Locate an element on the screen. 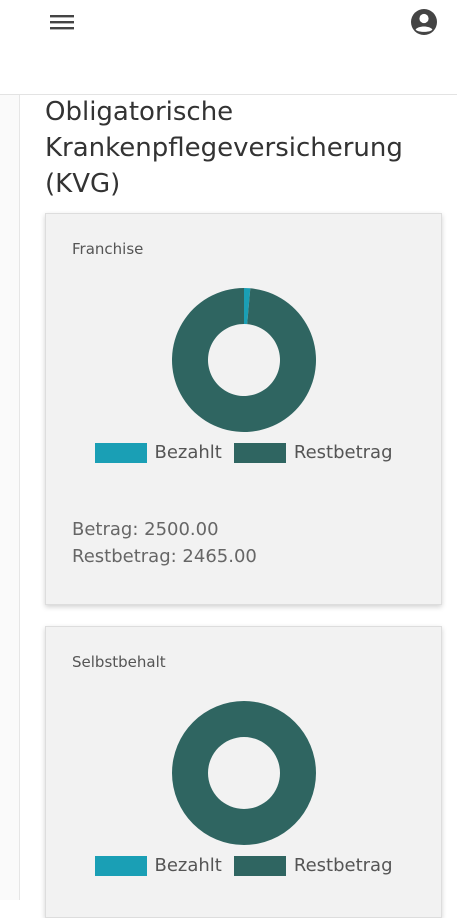 The width and height of the screenshot is (457, 918). account-button is located at coordinates (424, 24).